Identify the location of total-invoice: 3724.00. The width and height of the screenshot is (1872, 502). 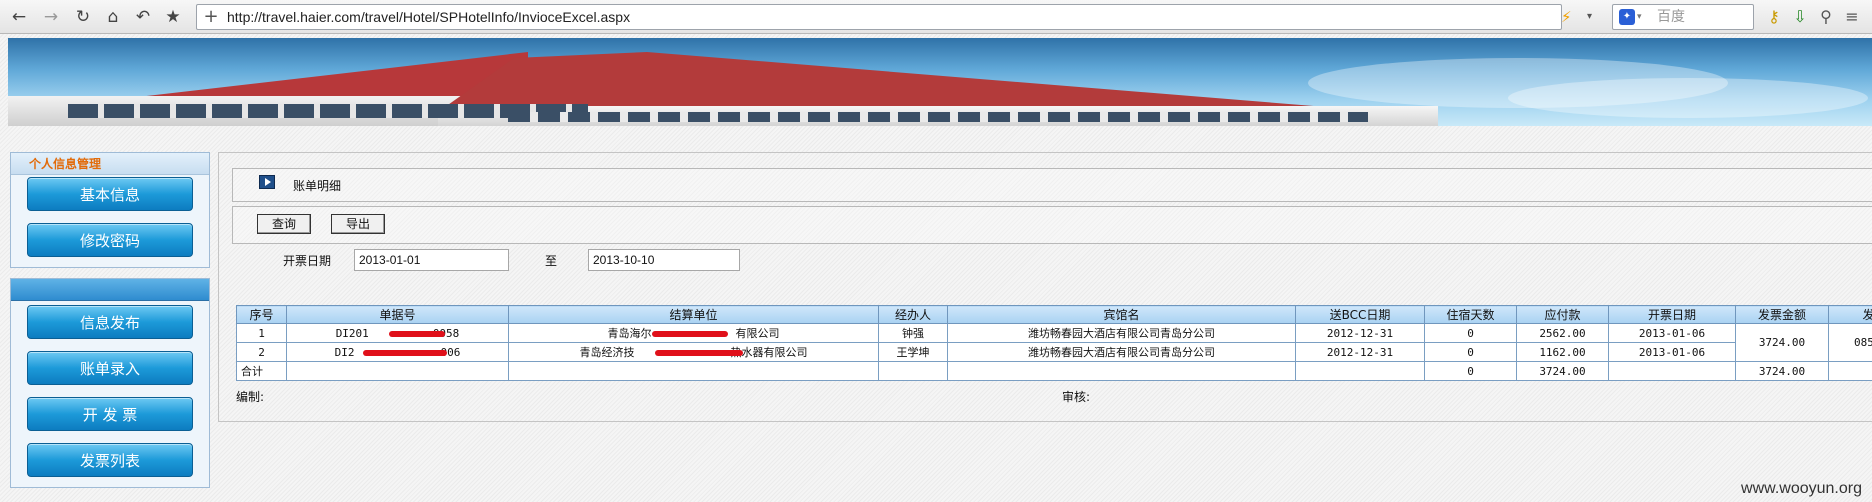
(1782, 371).